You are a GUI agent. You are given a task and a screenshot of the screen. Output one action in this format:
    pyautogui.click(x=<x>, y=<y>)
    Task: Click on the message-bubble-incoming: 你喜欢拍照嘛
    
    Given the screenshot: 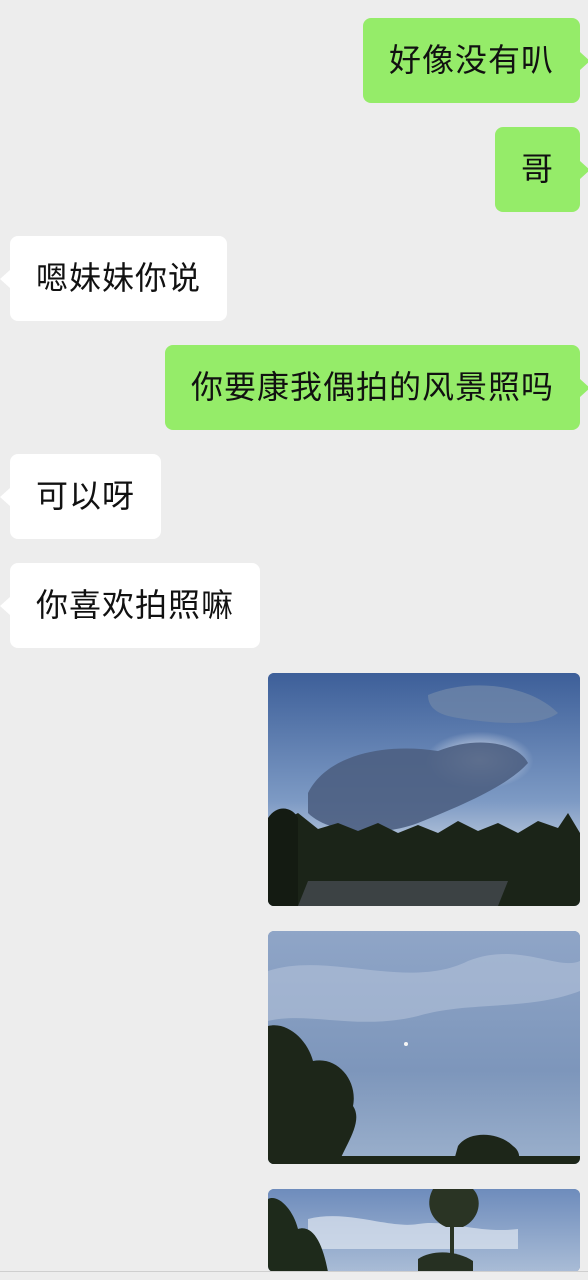 What is the action you would take?
    pyautogui.click(x=130, y=605)
    